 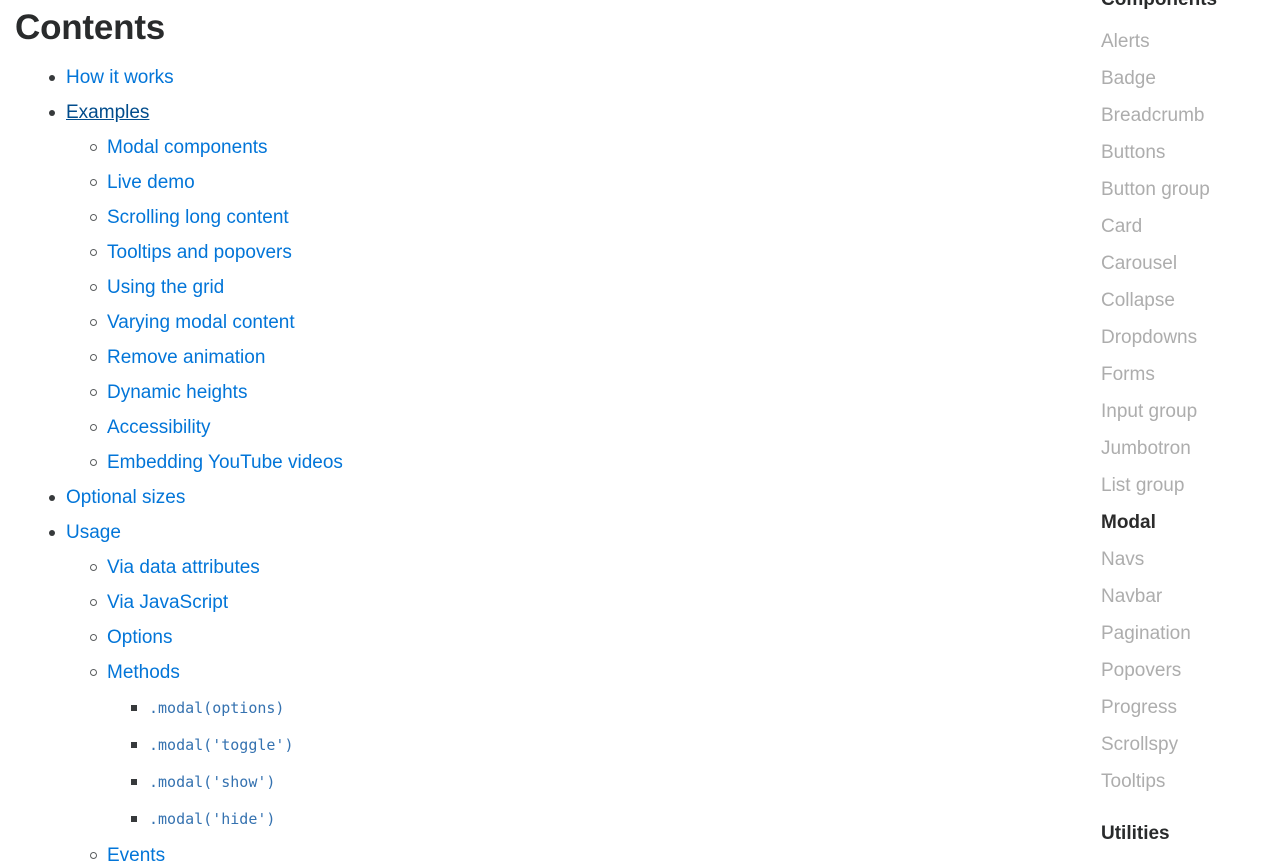 I want to click on toc-code-label: .modal('toggle'), so click(x=221, y=745).